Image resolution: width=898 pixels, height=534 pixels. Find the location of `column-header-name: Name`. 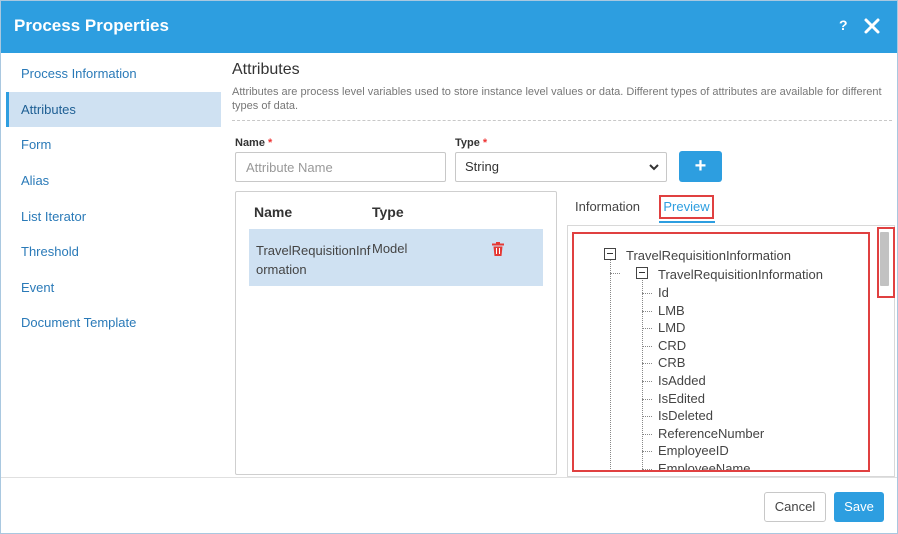

column-header-name: Name is located at coordinates (273, 212).